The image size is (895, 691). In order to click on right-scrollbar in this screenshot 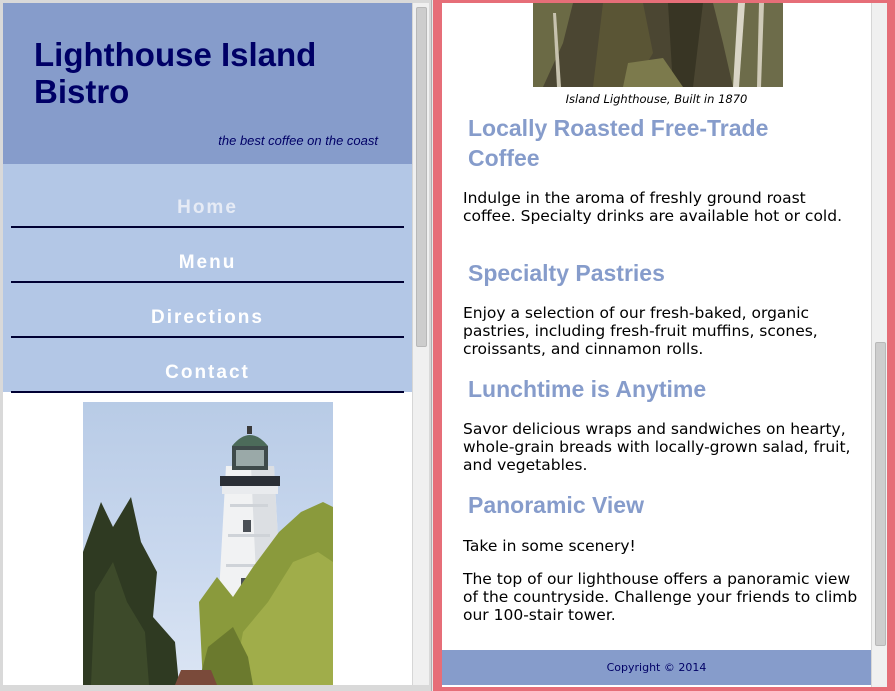, I will do `click(879, 345)`.